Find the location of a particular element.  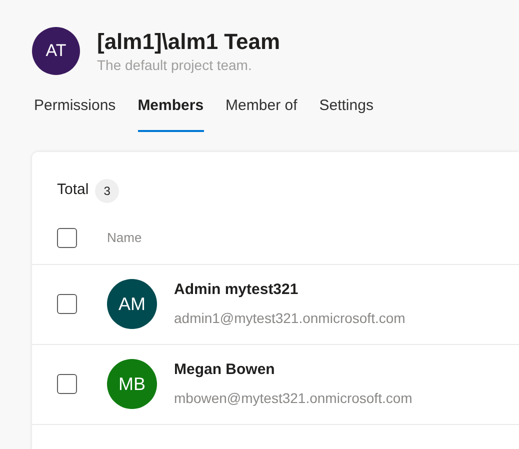

total-label: Total is located at coordinates (73, 190).